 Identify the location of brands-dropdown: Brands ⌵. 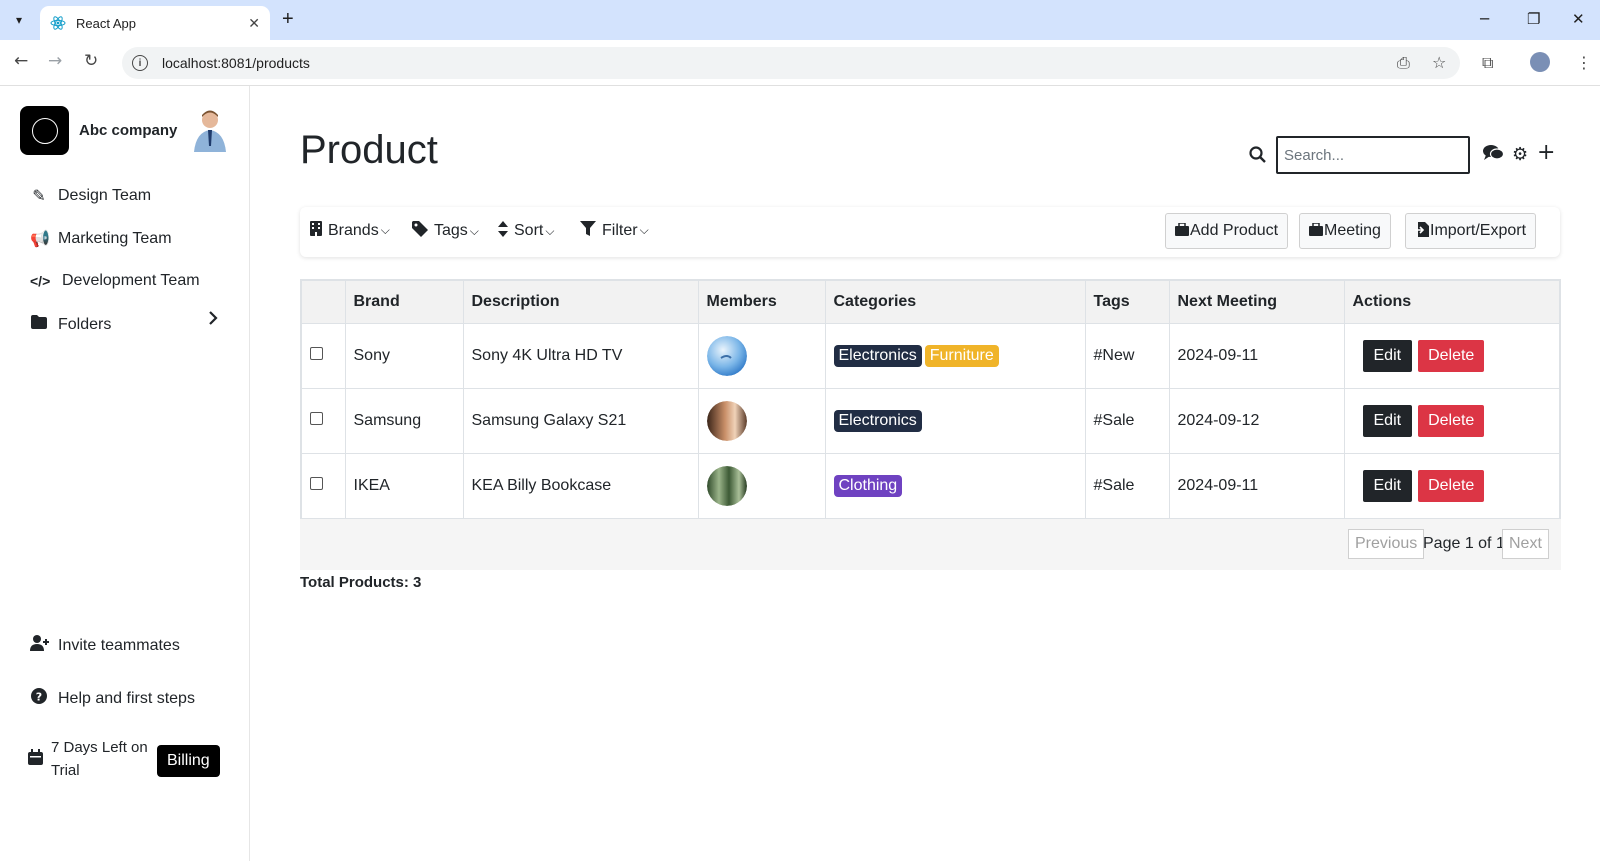
(350, 230).